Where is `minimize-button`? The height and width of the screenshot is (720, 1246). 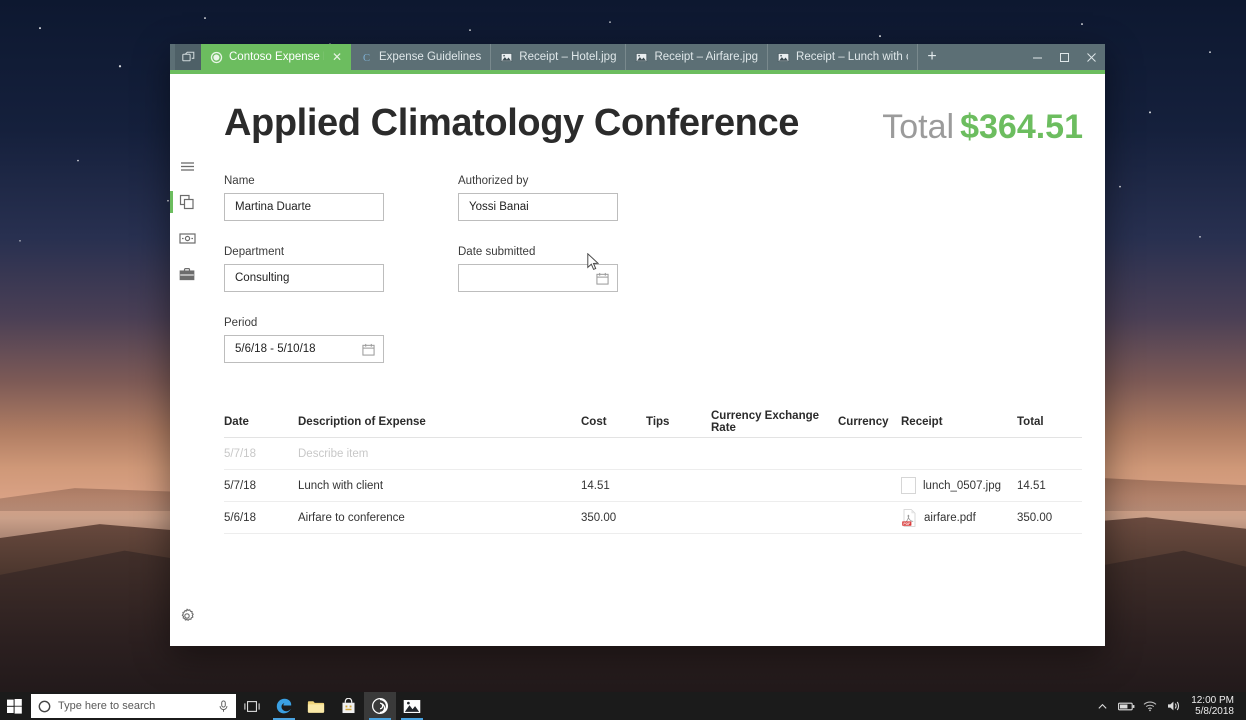 minimize-button is located at coordinates (1037, 57).